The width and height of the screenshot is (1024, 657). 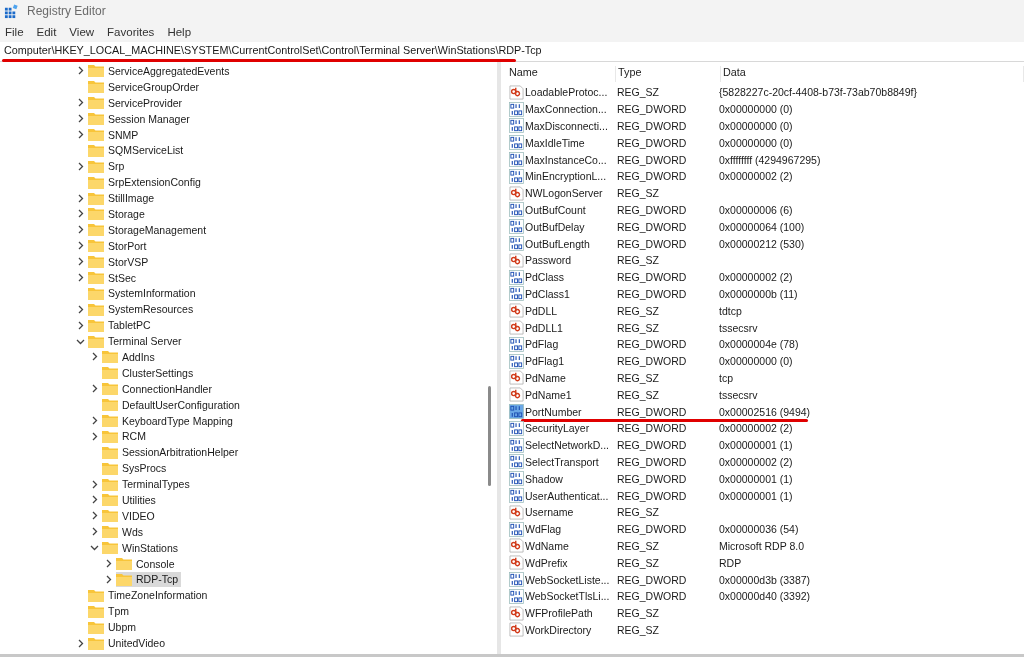 I want to click on value-name: OutBufCount, so click(x=555, y=209).